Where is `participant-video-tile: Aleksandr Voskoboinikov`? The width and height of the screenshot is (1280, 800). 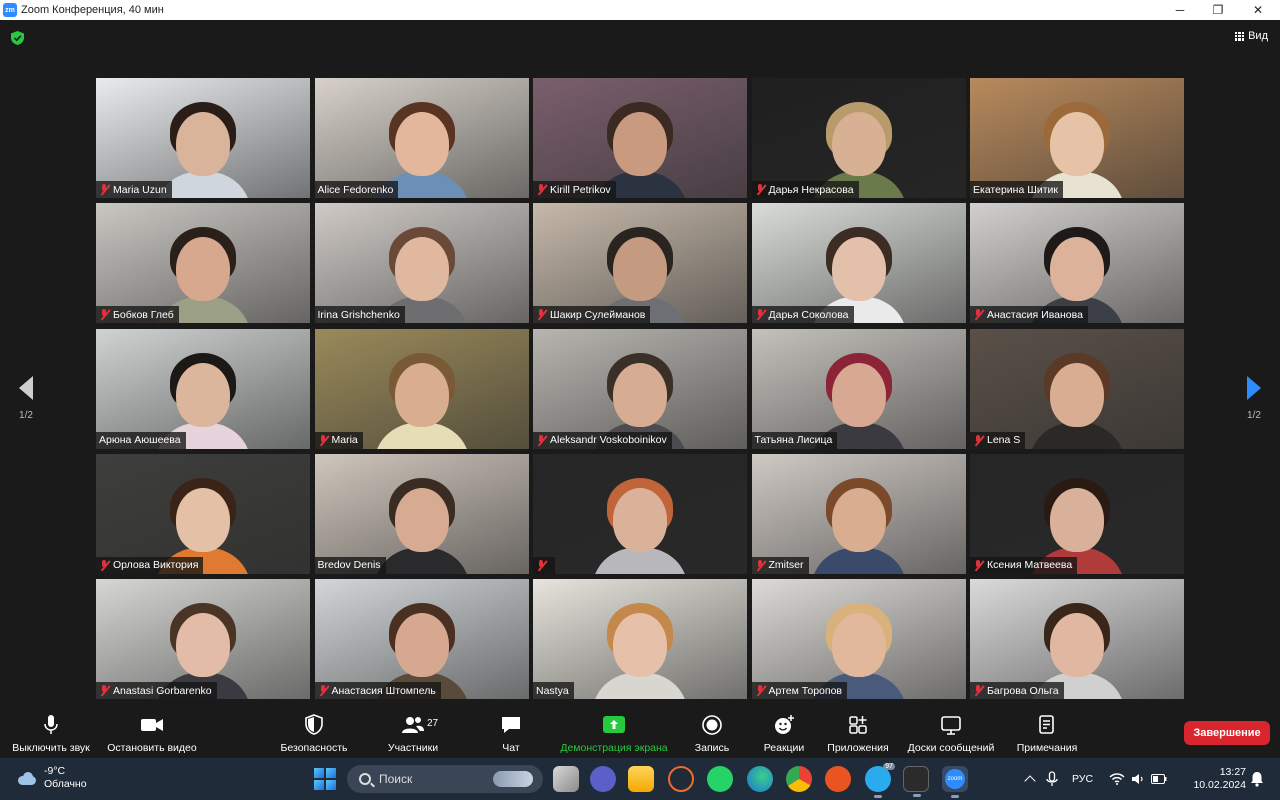
participant-video-tile: Aleksandr Voskoboinikov is located at coordinates (640, 388).